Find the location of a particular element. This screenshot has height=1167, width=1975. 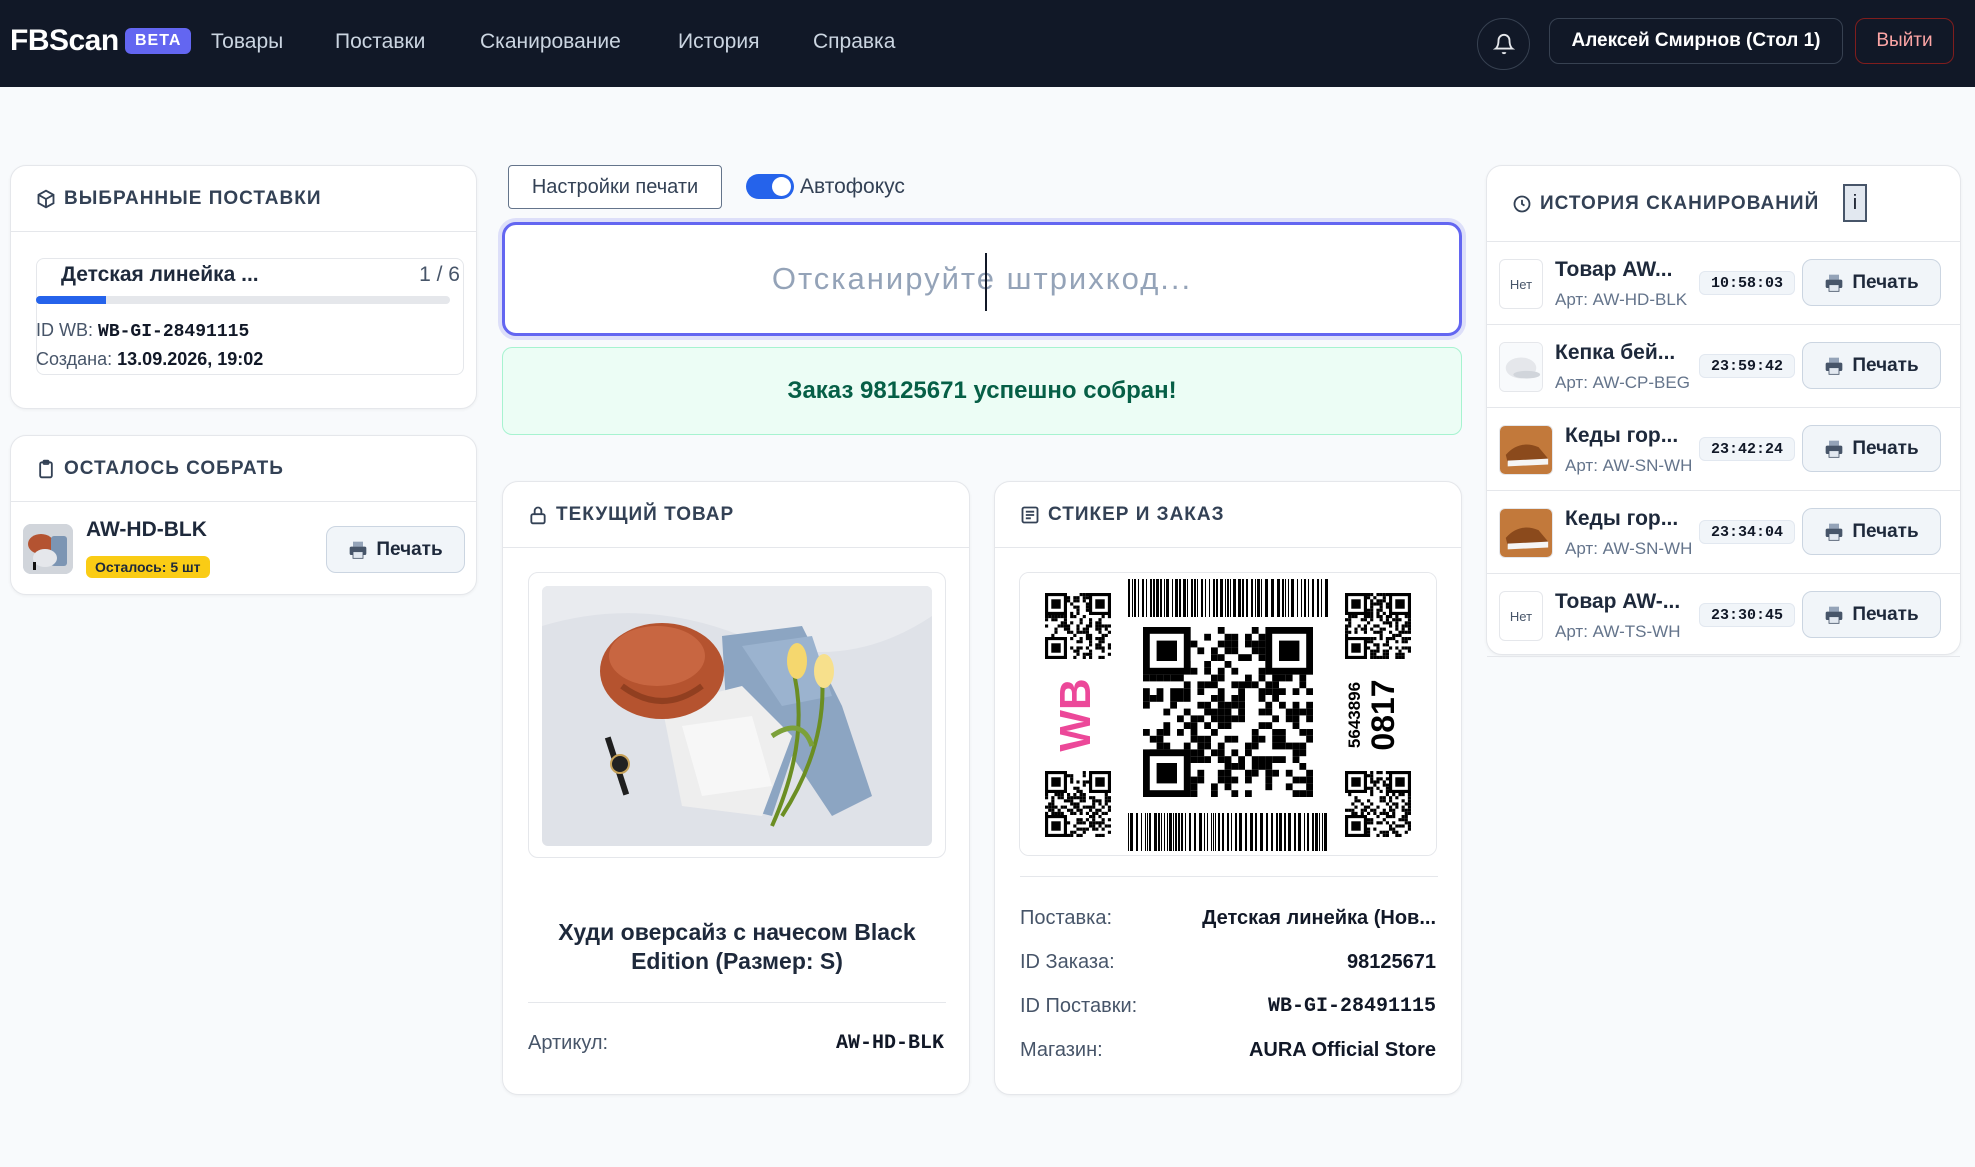

supply-created-label: Создана: is located at coordinates (74, 359).